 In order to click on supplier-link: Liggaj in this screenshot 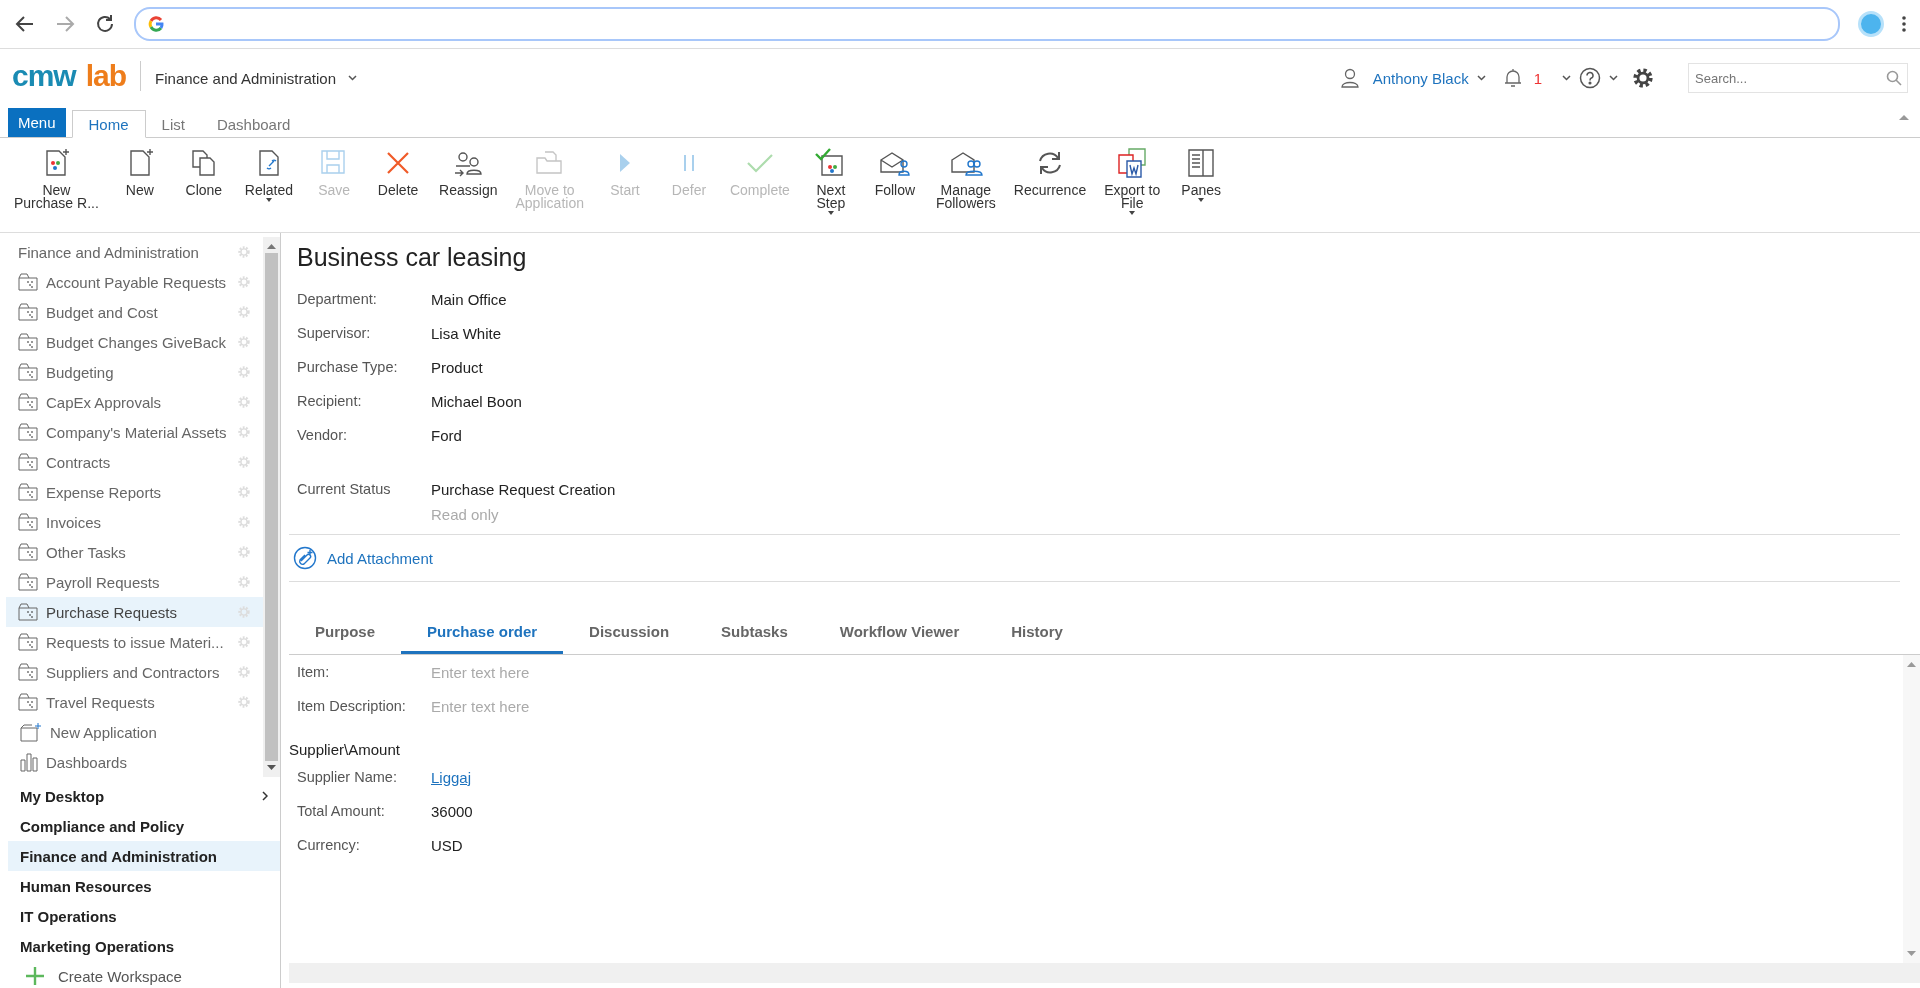, I will do `click(451, 777)`.